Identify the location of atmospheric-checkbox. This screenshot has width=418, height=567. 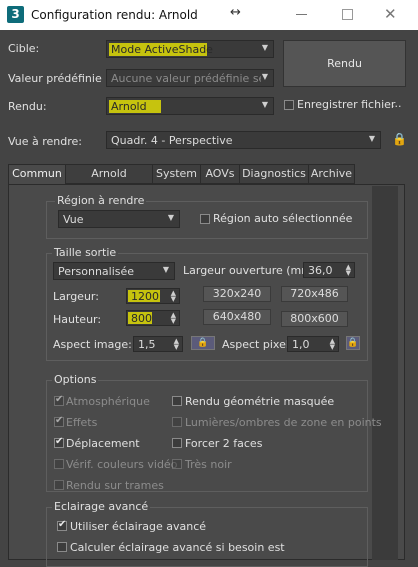
(59, 400).